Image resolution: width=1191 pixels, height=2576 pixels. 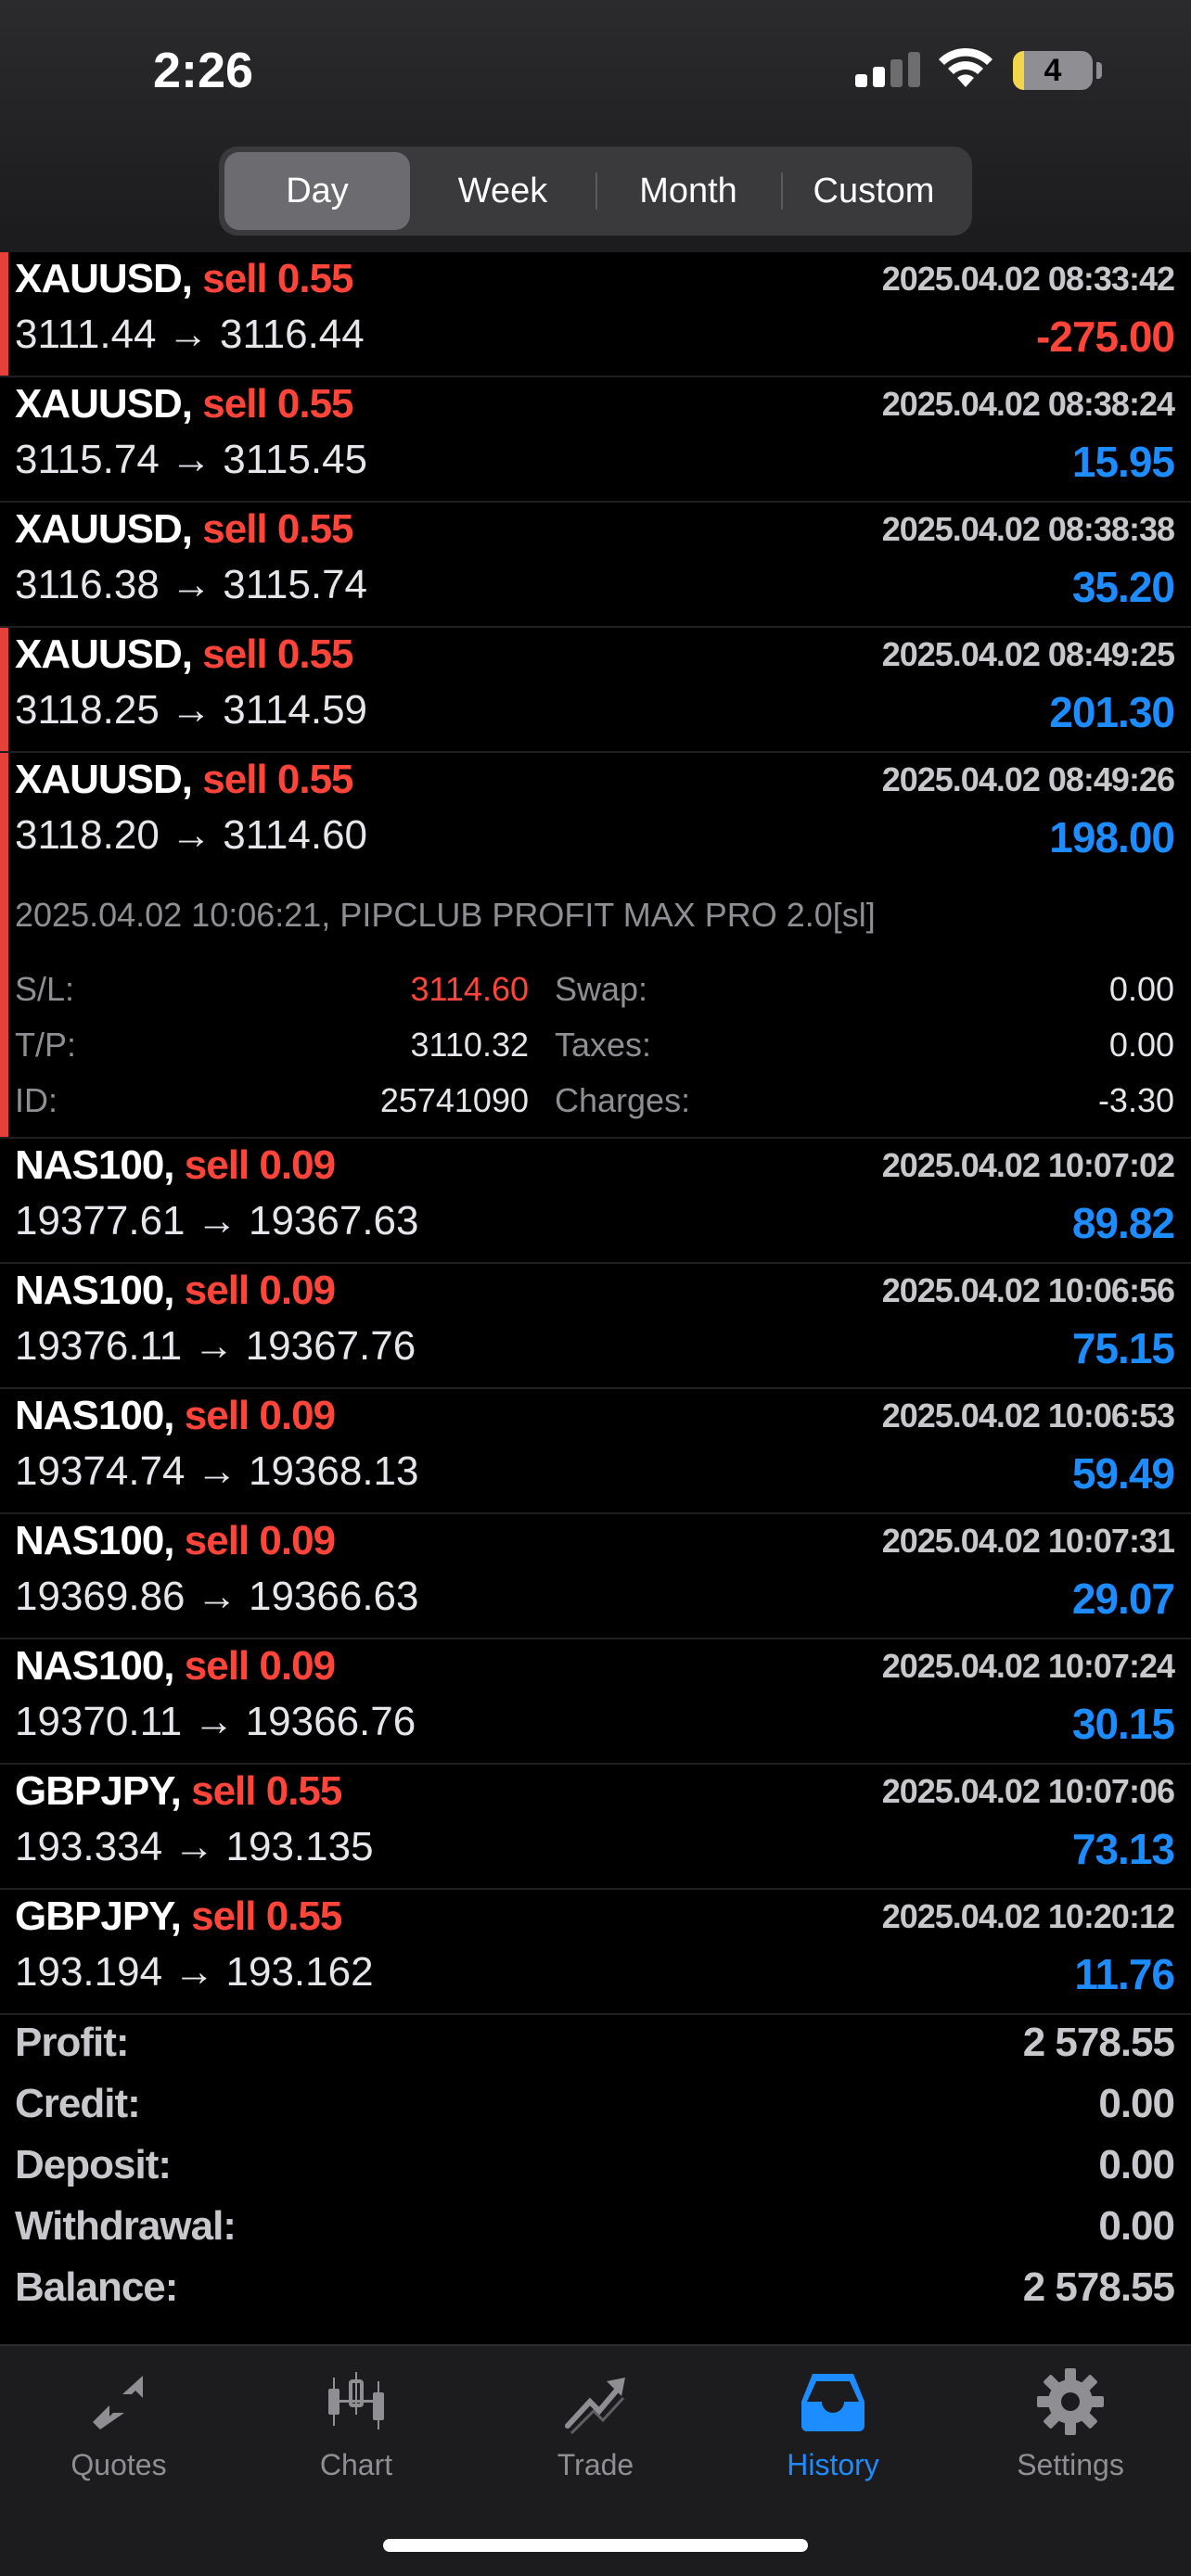 I want to click on totals-value: 2 578.55, so click(x=1099, y=2043).